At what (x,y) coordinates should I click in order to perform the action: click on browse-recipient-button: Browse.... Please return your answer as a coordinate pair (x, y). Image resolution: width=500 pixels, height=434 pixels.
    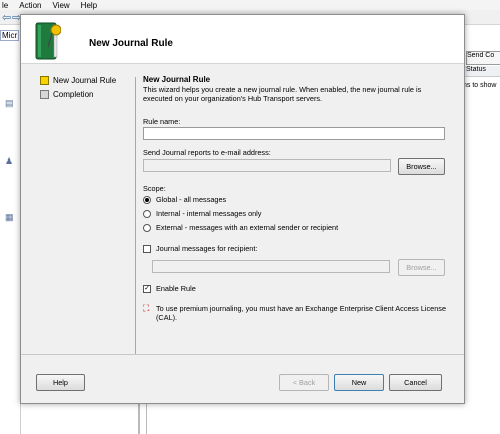
    Looking at the image, I should click on (421, 267).